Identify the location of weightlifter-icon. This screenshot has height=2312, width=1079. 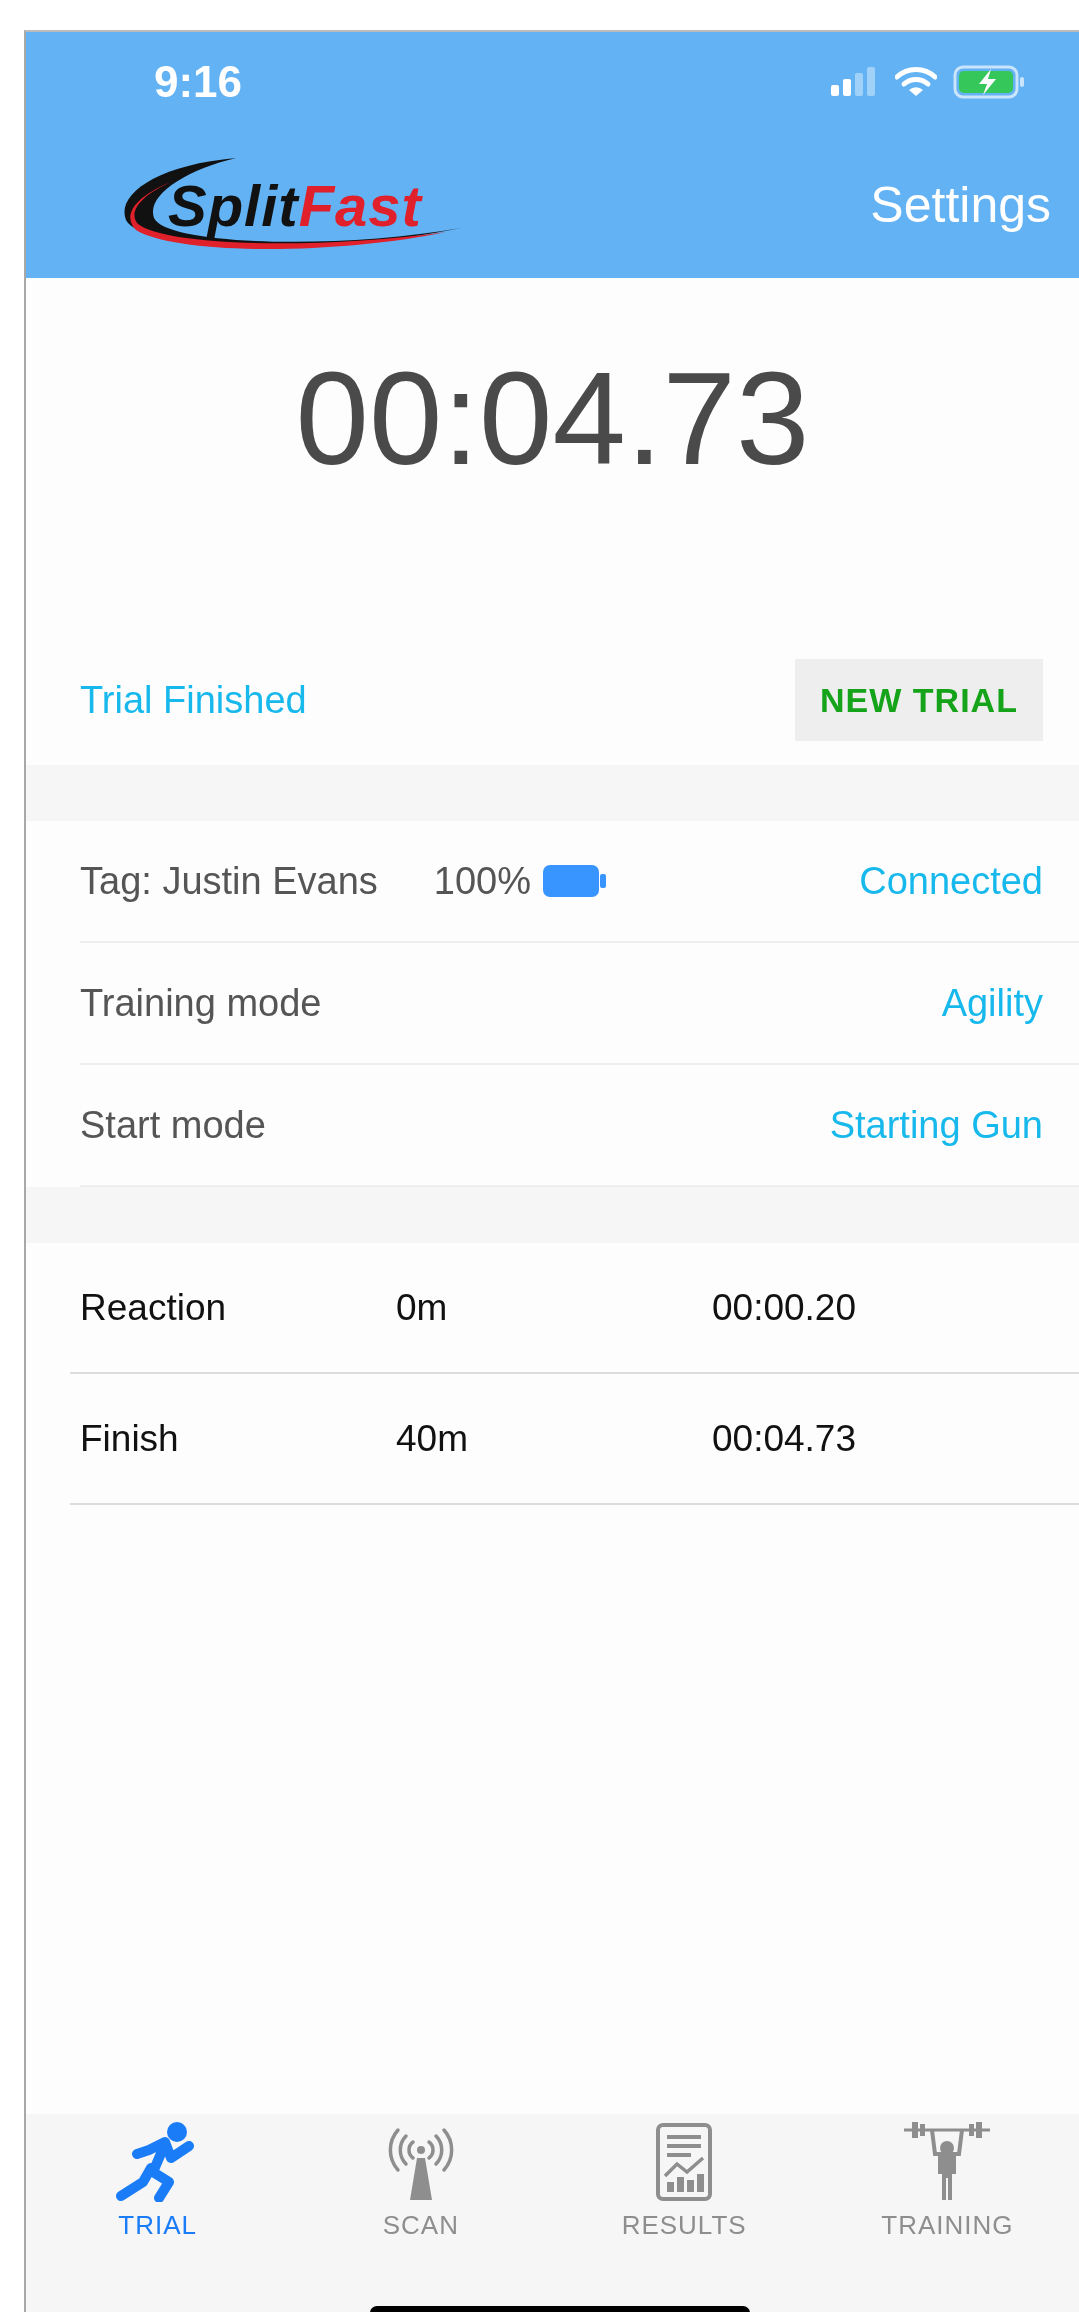
(947, 2162).